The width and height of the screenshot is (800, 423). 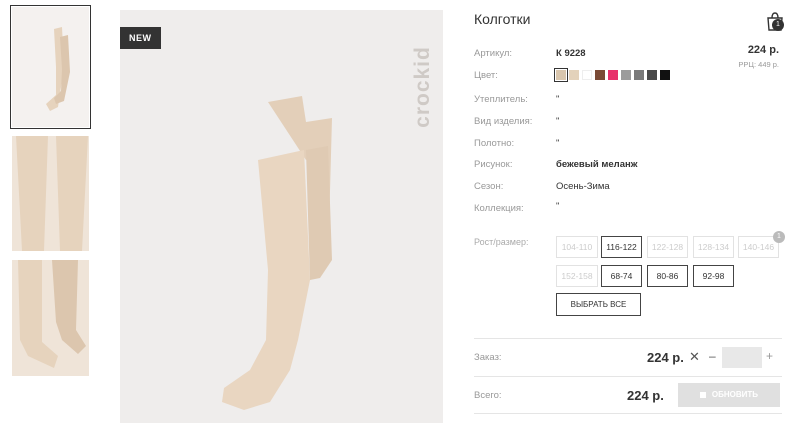 I want to click on quantity-plus-button: +, so click(x=769, y=356).